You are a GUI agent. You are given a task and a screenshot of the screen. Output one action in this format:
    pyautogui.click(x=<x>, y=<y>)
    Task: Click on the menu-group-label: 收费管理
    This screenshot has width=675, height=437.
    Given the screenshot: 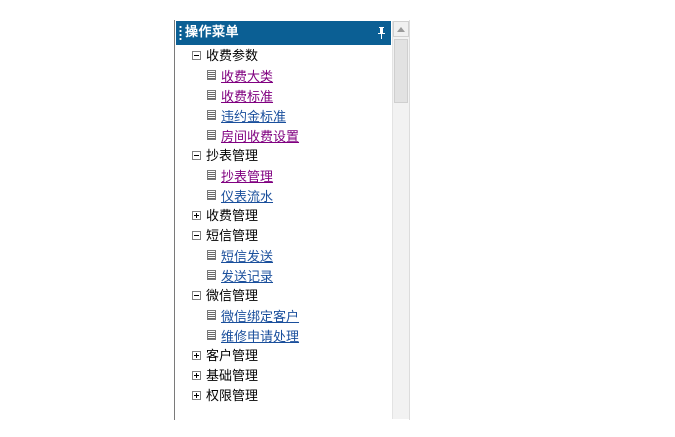 What is the action you would take?
    pyautogui.click(x=232, y=217)
    